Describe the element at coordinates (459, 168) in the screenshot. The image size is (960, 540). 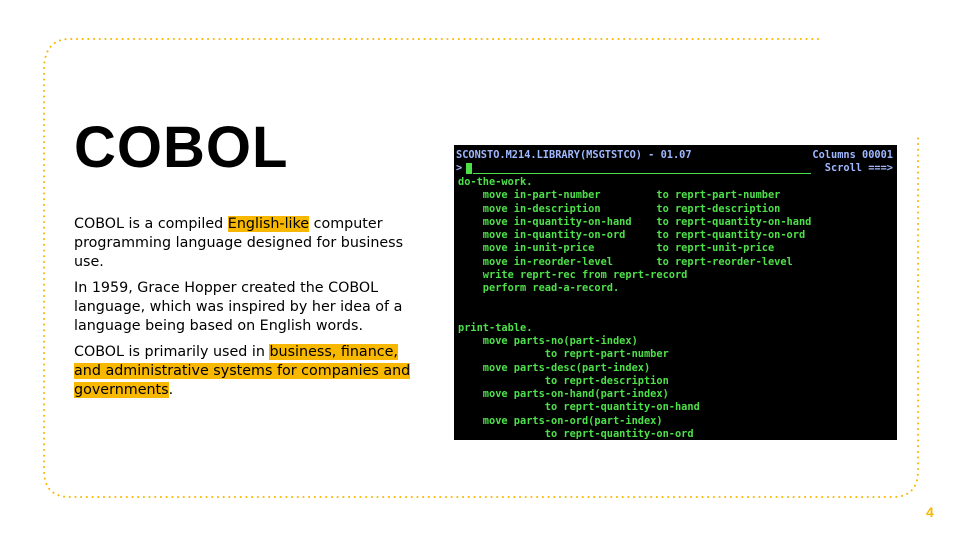
I see `terminal-prompt: >` at that location.